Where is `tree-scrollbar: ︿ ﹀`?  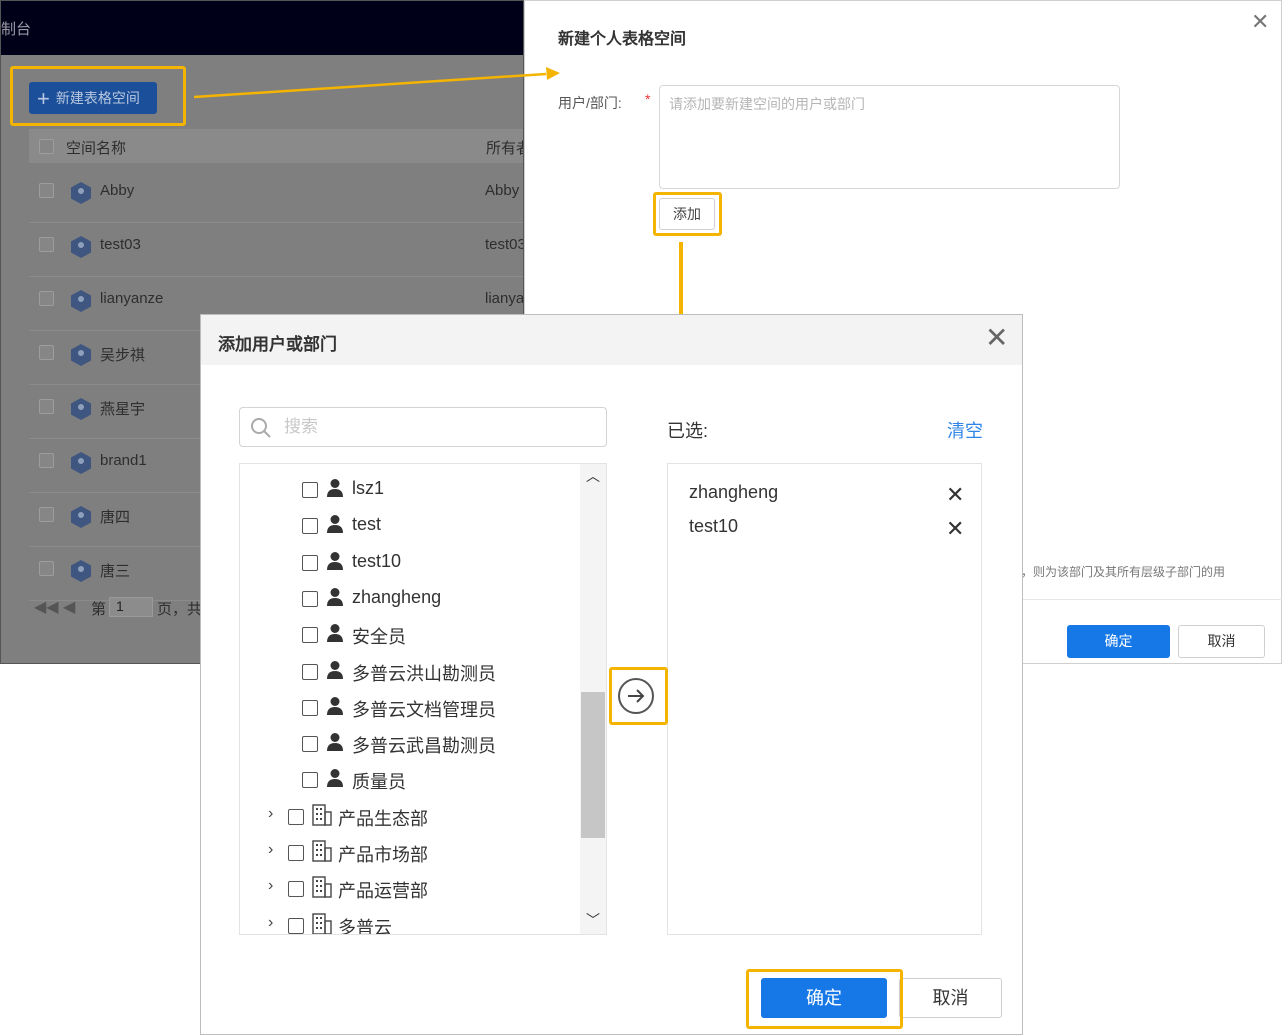 tree-scrollbar: ︿ ﹀ is located at coordinates (593, 699).